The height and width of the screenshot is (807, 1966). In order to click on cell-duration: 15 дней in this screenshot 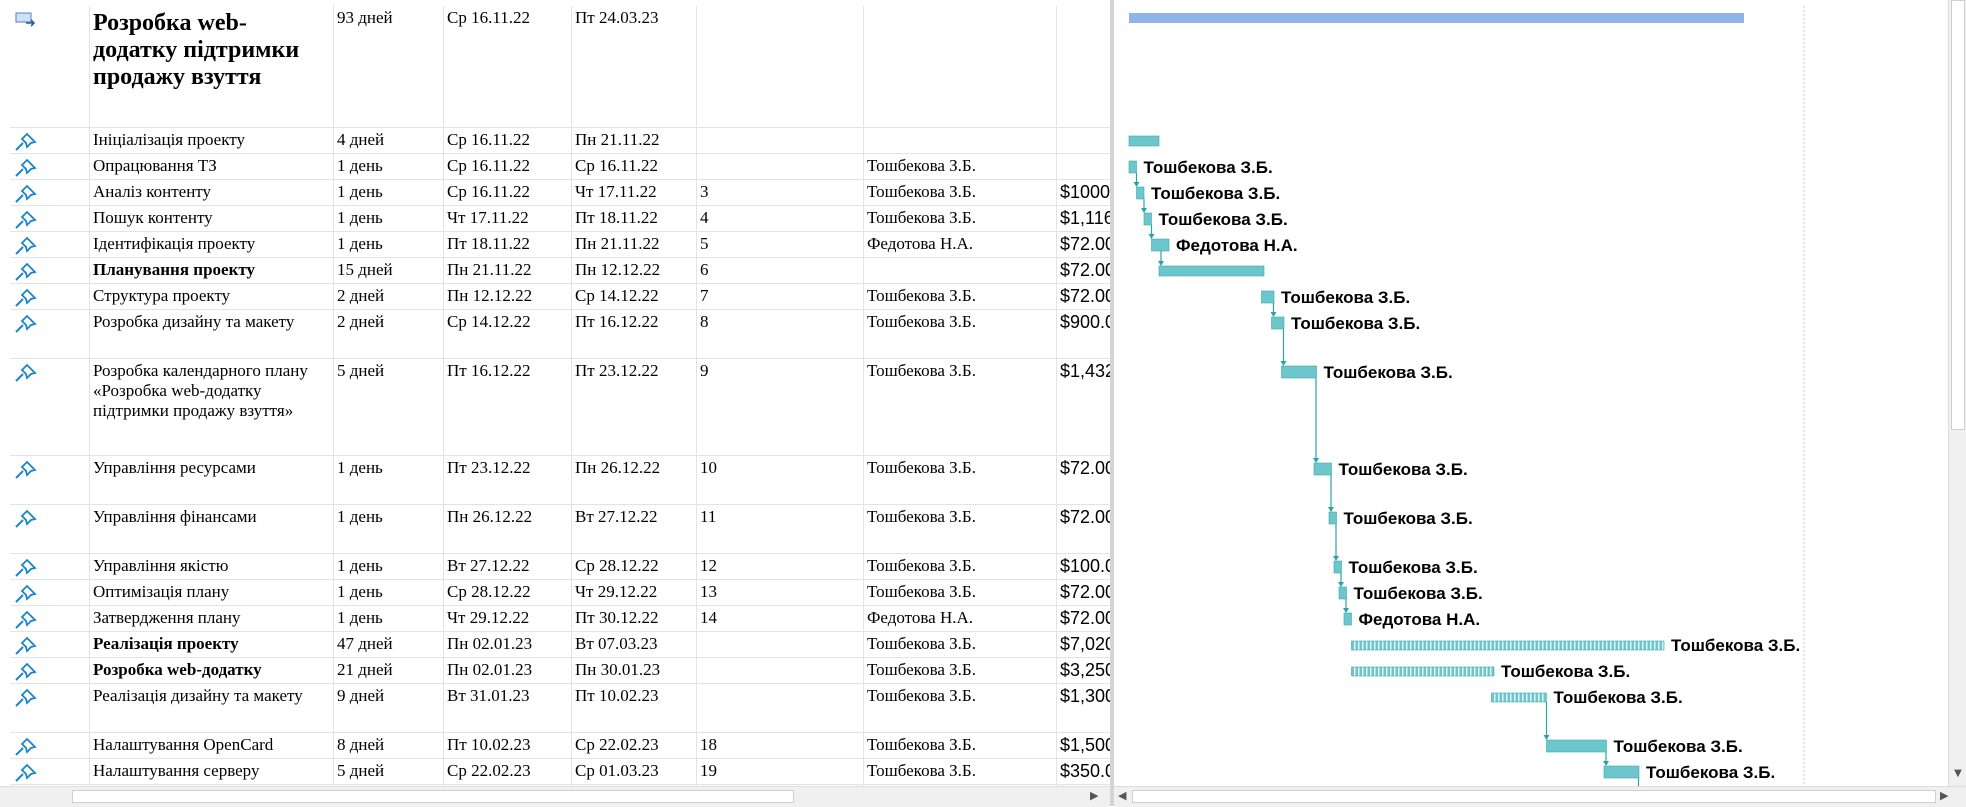, I will do `click(389, 270)`.